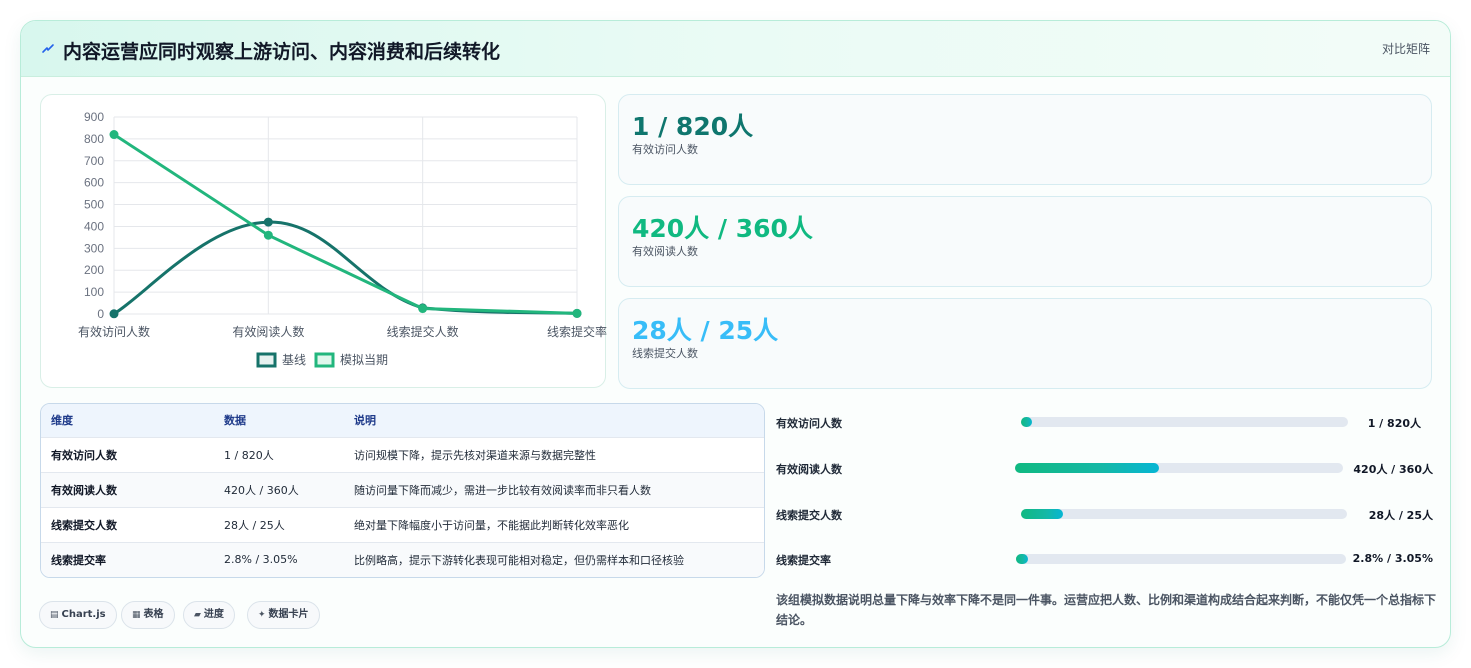 The width and height of the screenshot is (1471, 668). Describe the element at coordinates (249, 455) in the screenshot. I see `cell-data: 1 / 820人` at that location.